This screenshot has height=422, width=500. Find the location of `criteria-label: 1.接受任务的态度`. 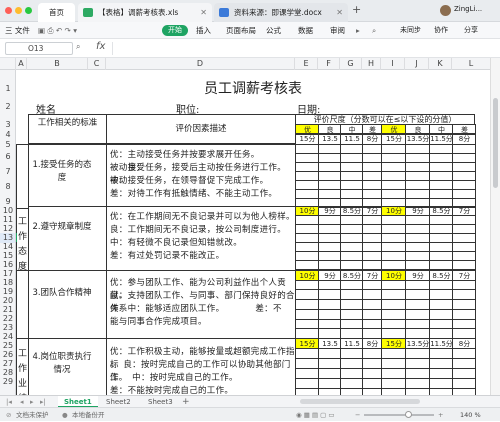

criteria-label: 1.接受任务的态度 is located at coordinates (62, 171).